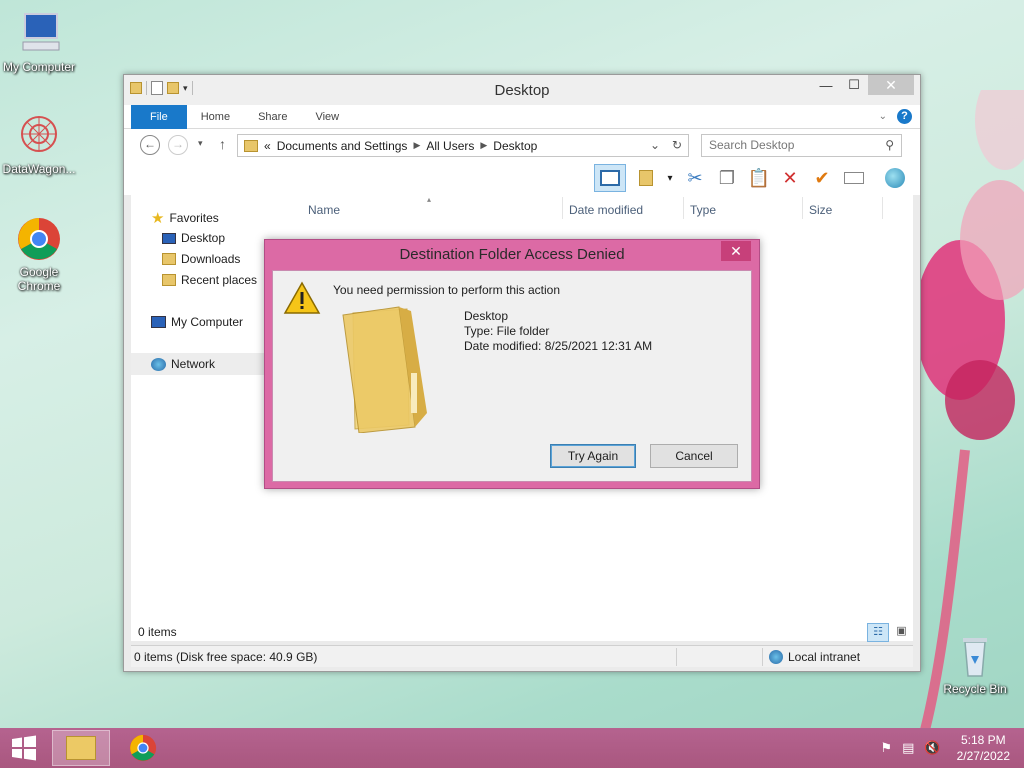 This screenshot has width=1024, height=768. I want to click on breadcrumb-all-users: All Users, so click(450, 146).